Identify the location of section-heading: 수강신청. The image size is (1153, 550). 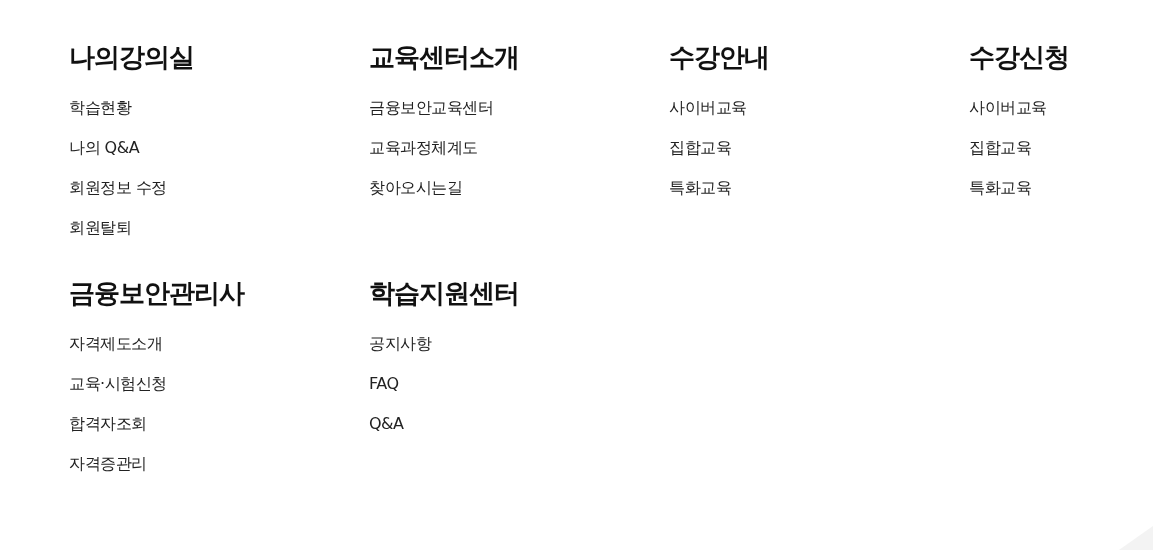
(1019, 57).